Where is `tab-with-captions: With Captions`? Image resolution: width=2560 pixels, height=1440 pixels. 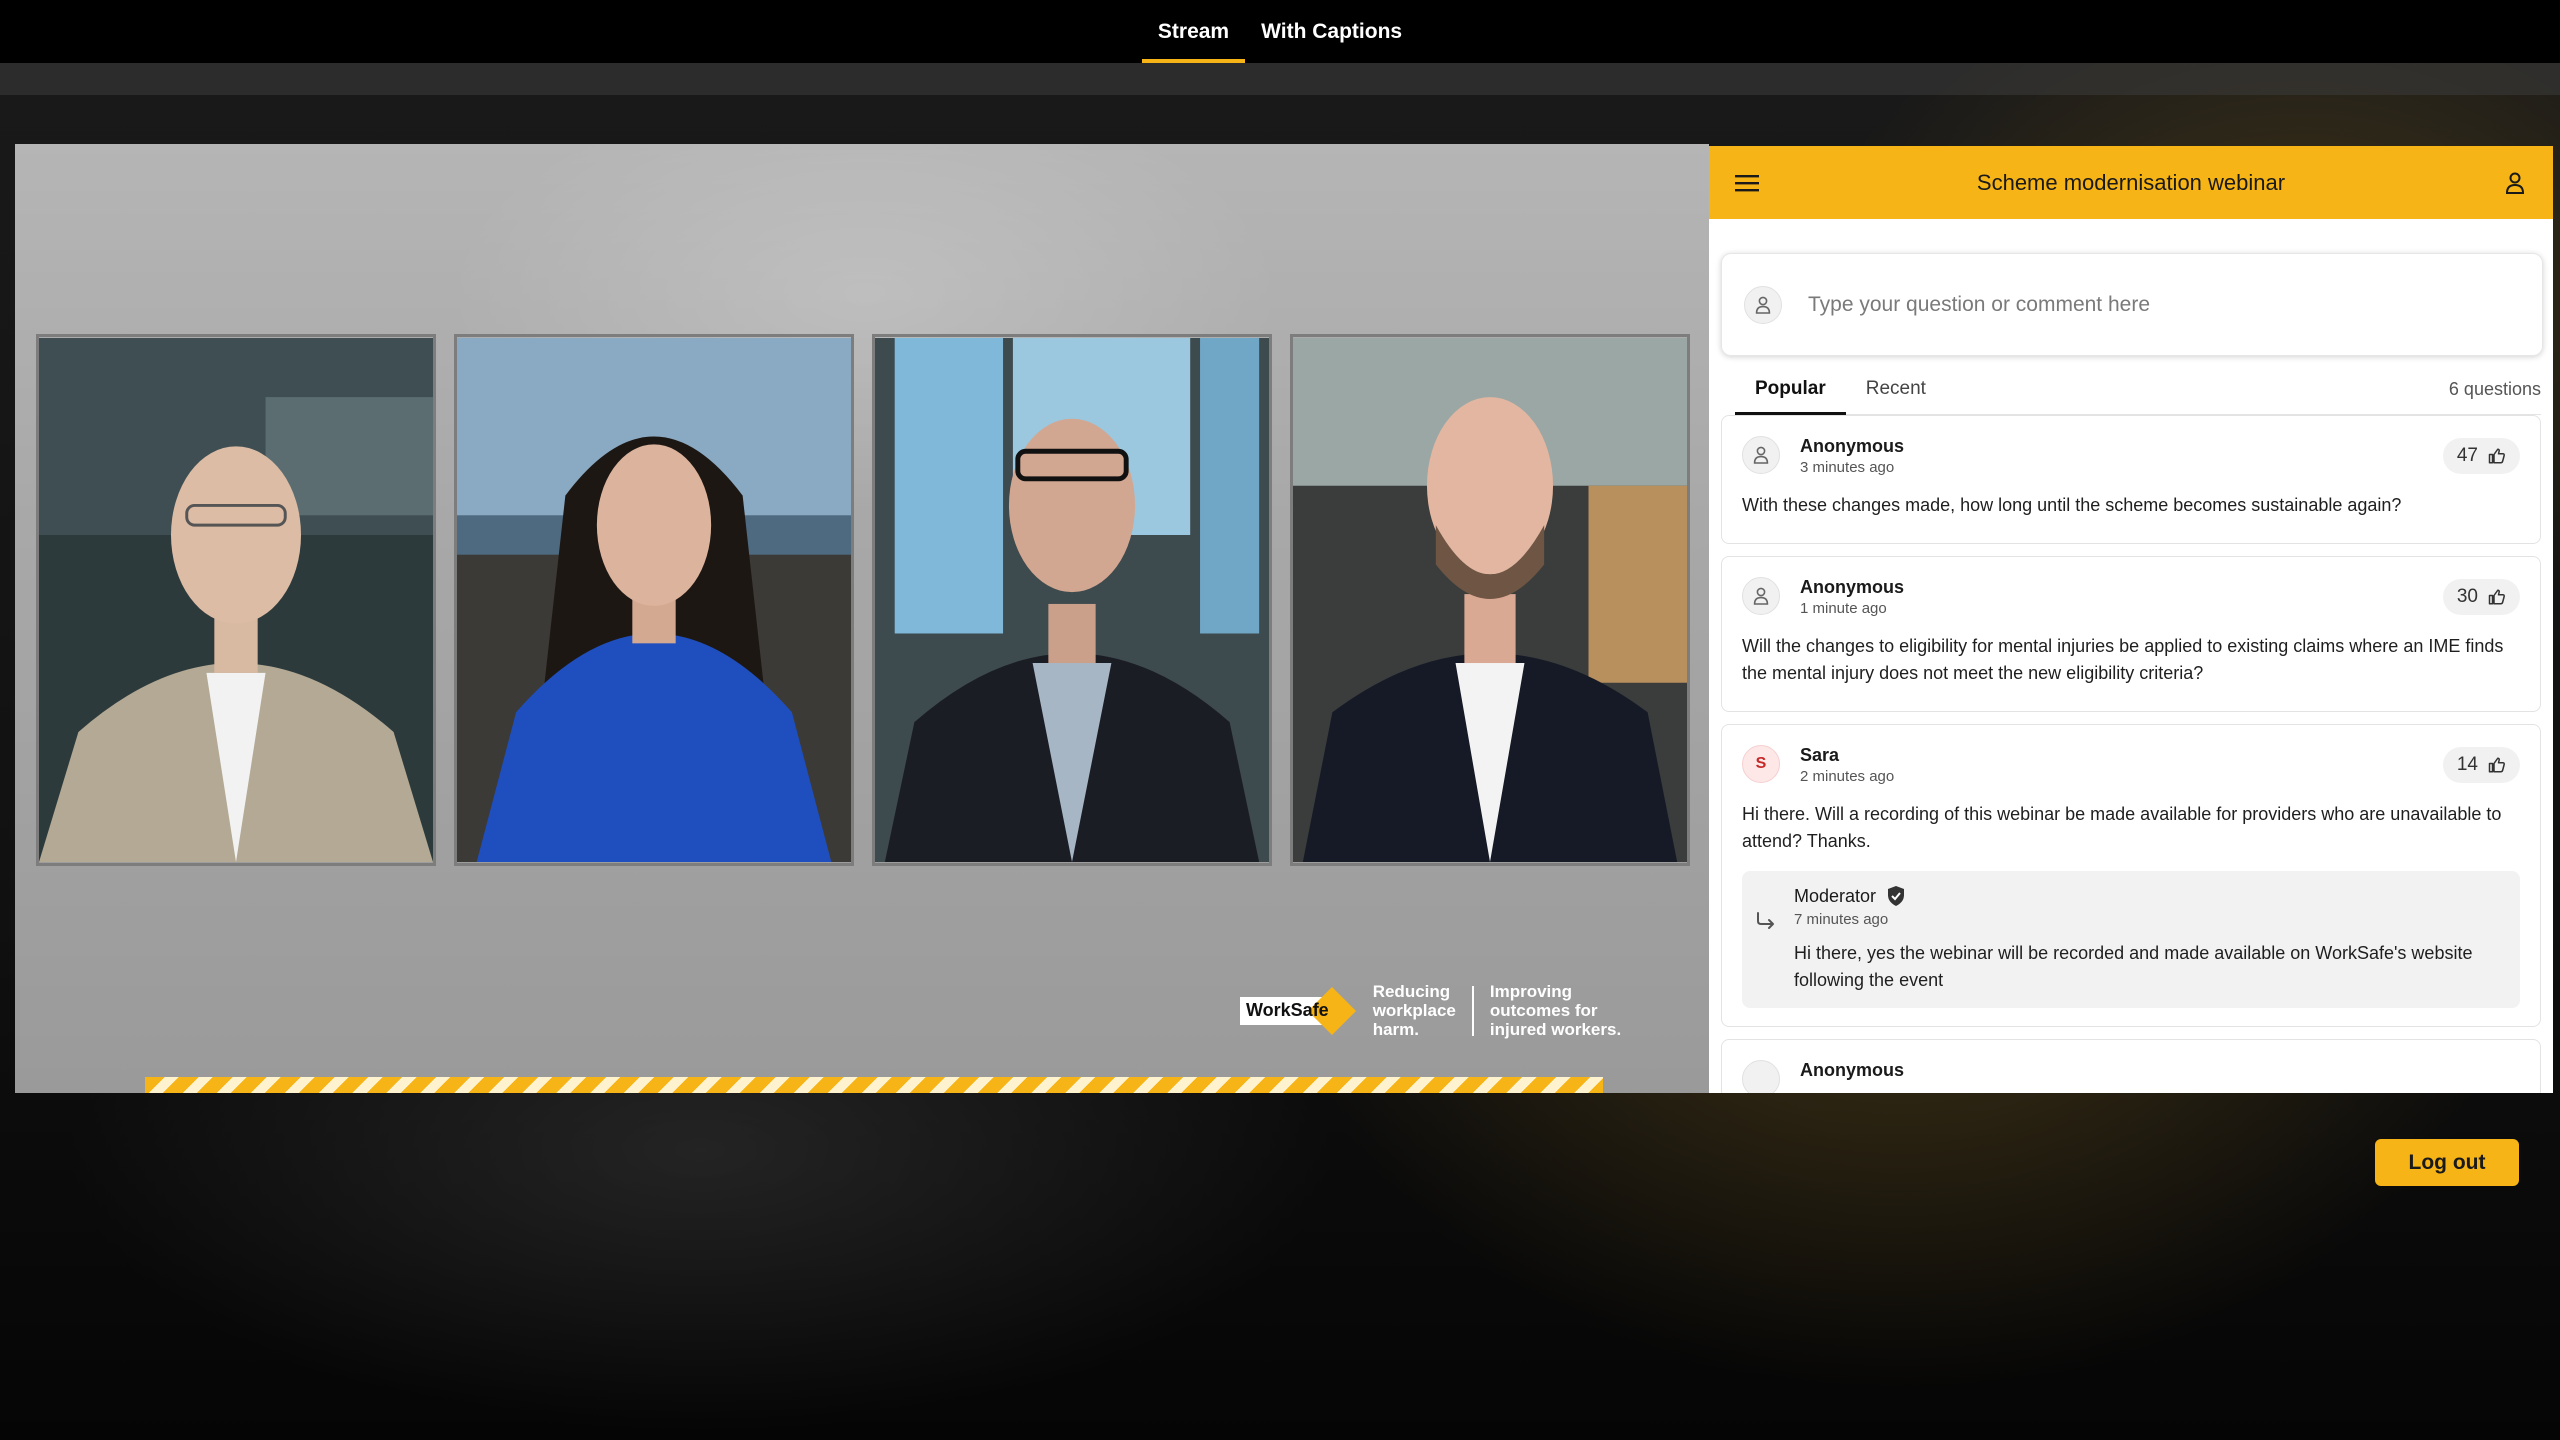
tab-with-captions: With Captions is located at coordinates (1331, 31).